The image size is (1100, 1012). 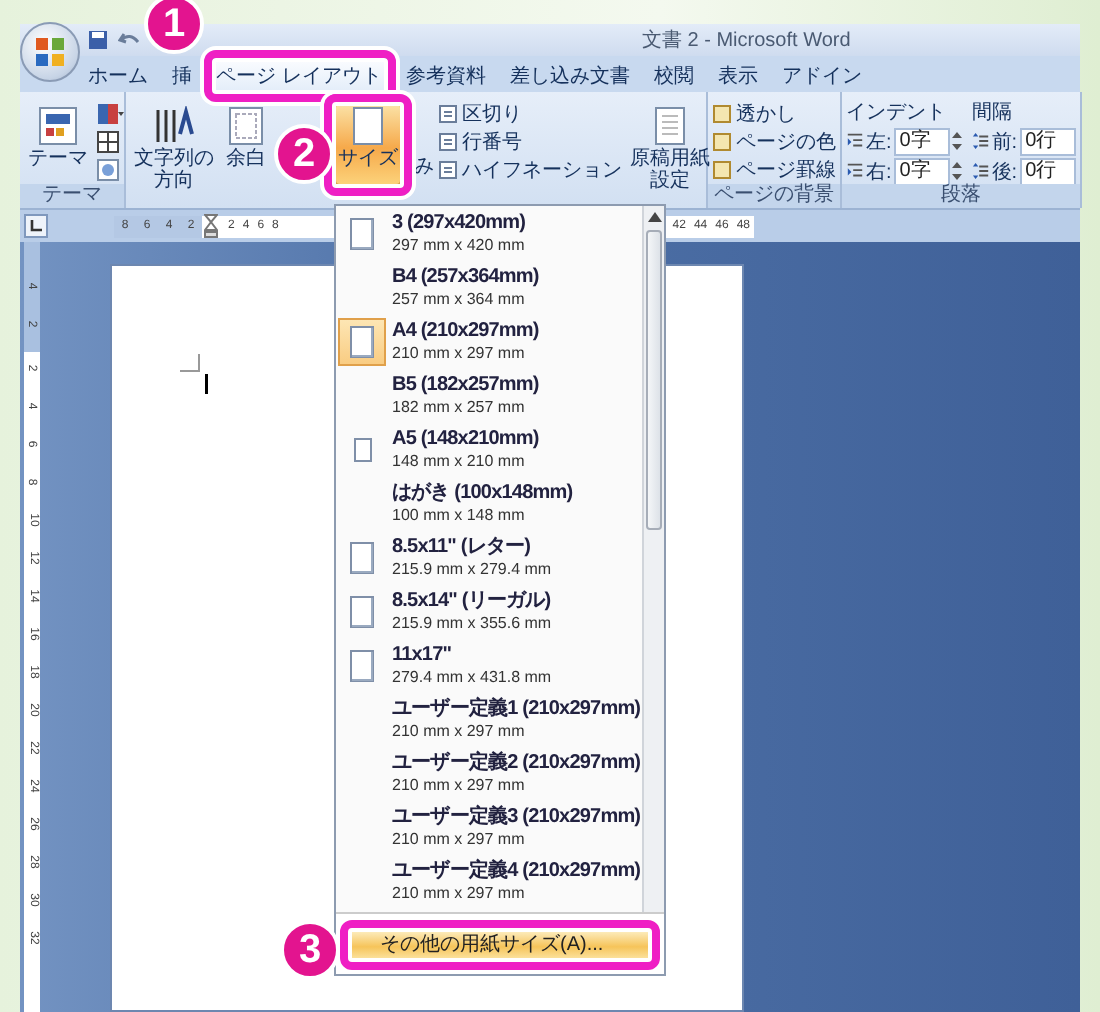 I want to click on paper-size-name: A4 (210x297mm), so click(x=465, y=330).